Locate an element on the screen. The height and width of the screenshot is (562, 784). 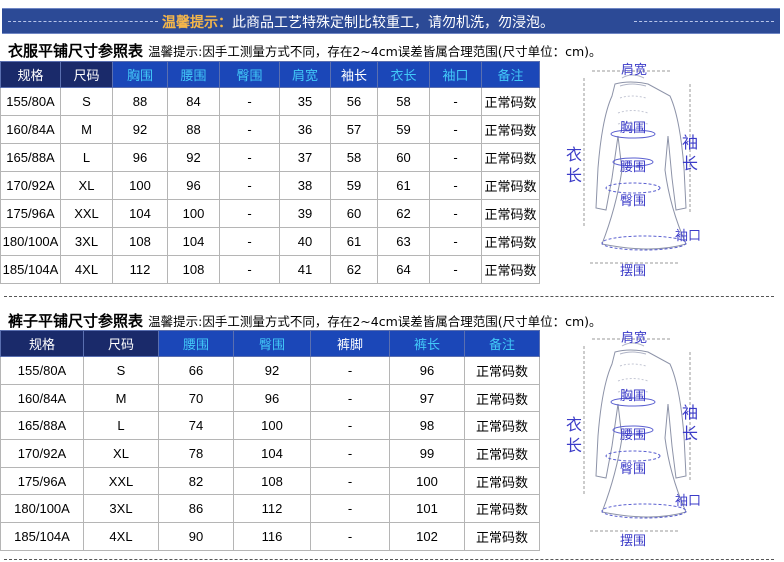
cell-spec: 165/88A is located at coordinates (30, 157).